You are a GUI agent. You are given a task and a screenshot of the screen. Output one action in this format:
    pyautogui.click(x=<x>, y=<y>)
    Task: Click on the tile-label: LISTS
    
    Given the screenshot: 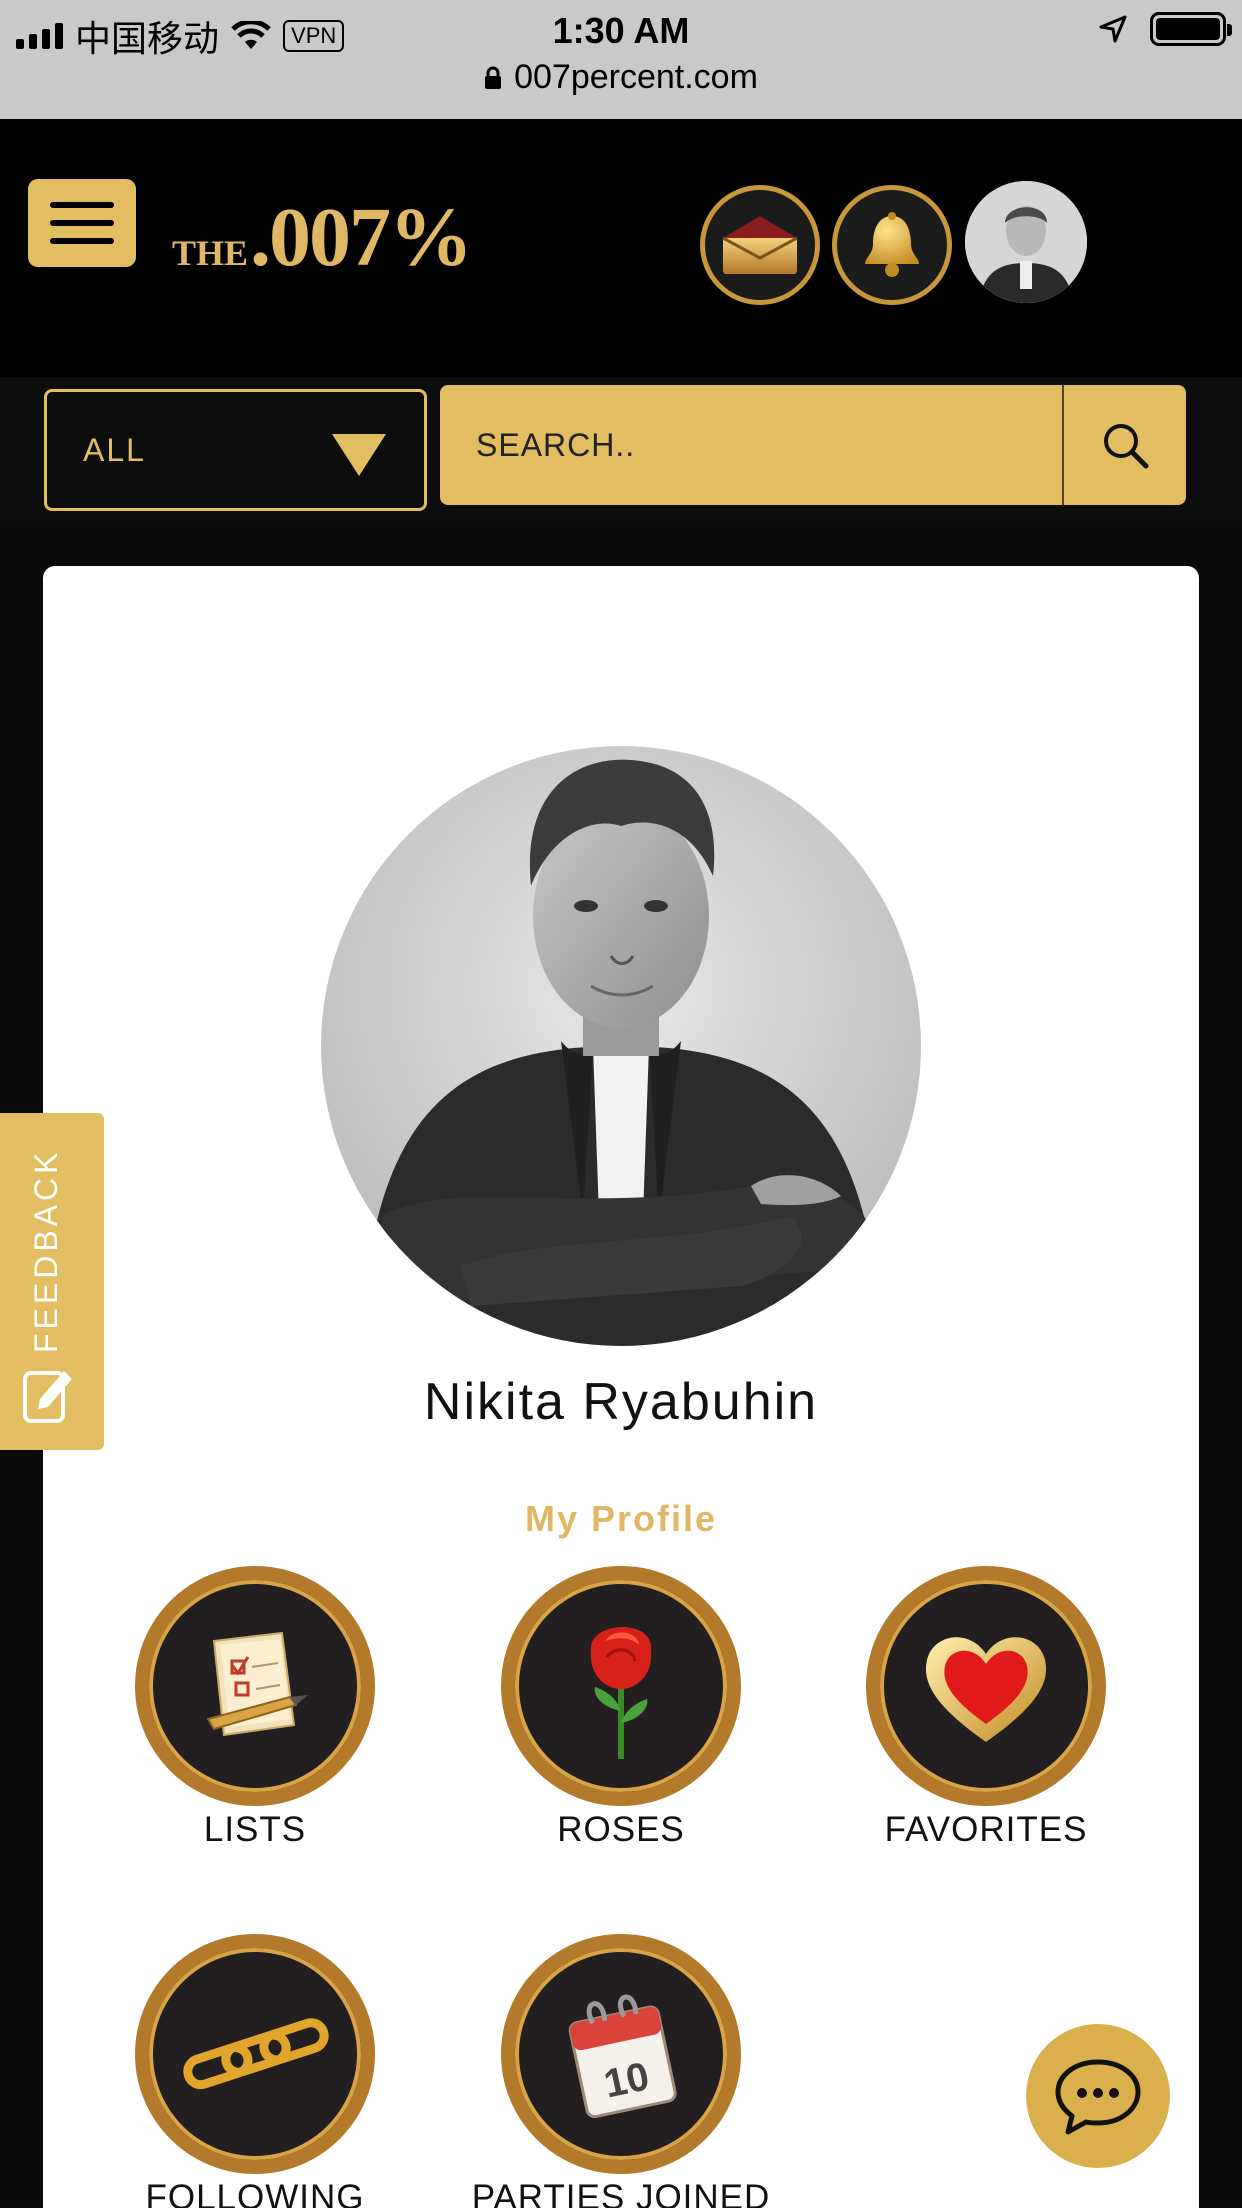 What is the action you would take?
    pyautogui.click(x=255, y=1829)
    